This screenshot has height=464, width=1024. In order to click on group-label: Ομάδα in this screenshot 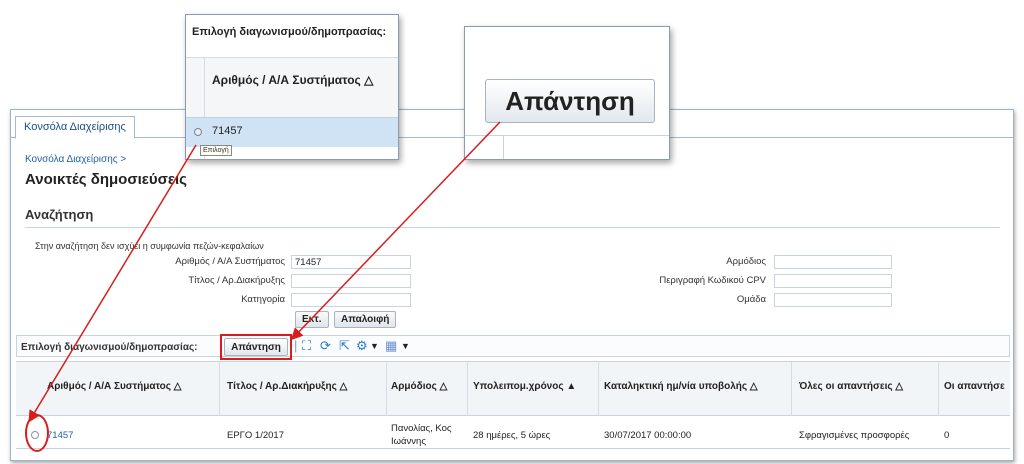, I will do `click(751, 299)`.